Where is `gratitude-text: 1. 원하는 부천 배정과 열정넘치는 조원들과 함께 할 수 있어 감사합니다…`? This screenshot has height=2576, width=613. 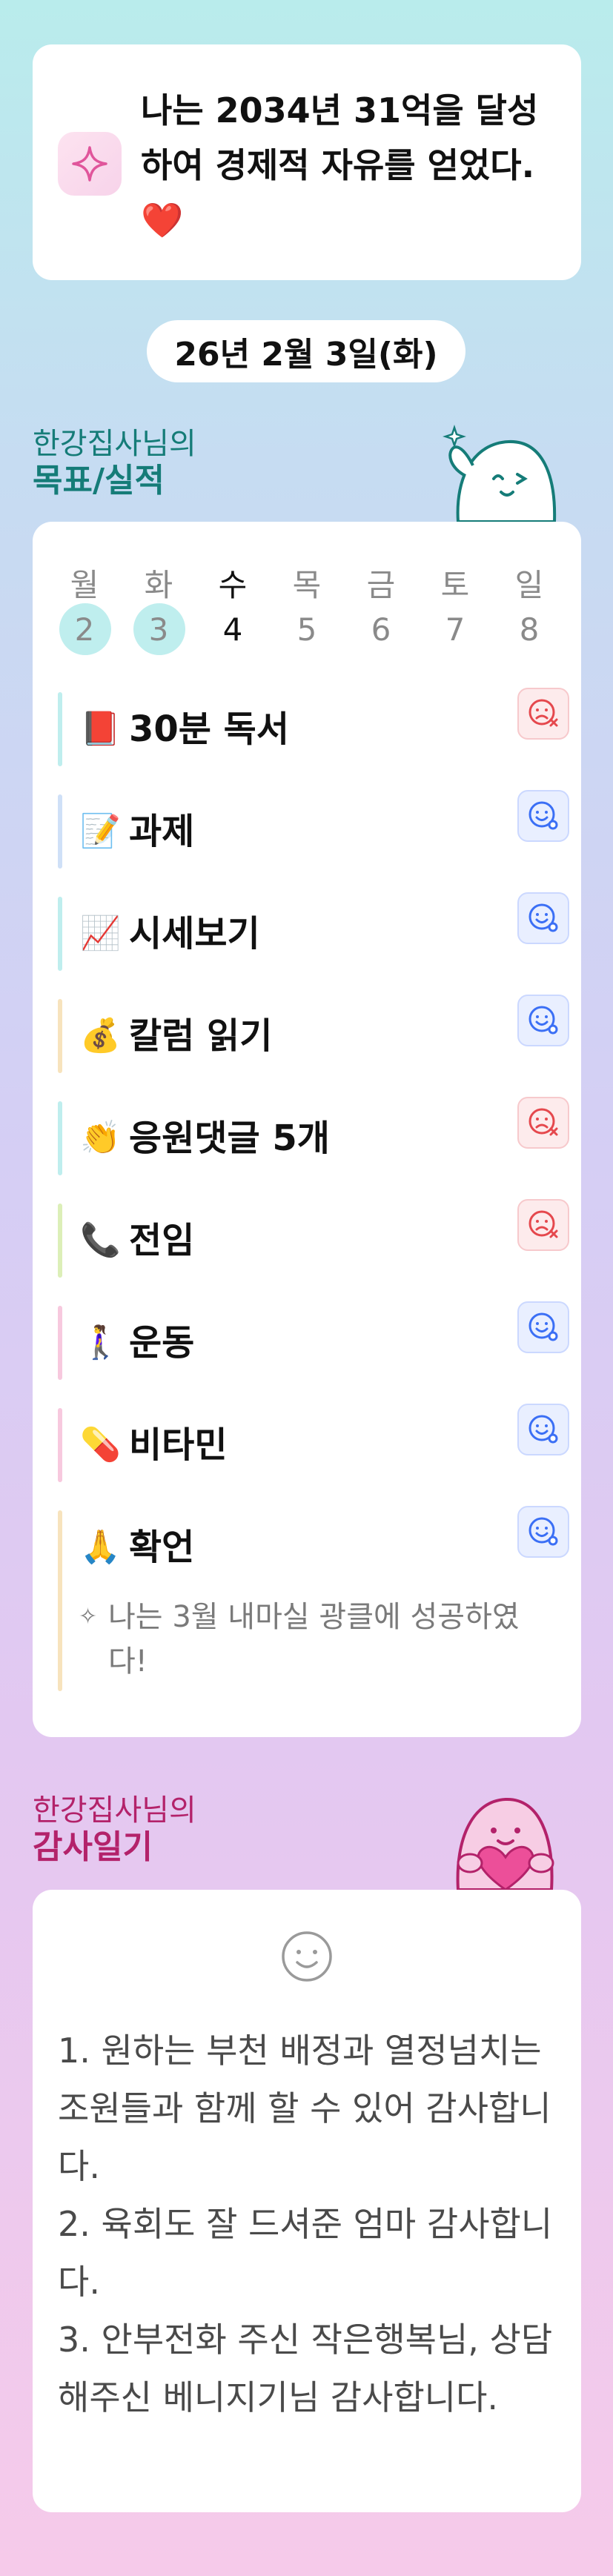 gratitude-text: 1. 원하는 부천 배정과 열정넘치는 조원들과 함께 할 수 있어 감사합니다… is located at coordinates (305, 2224).